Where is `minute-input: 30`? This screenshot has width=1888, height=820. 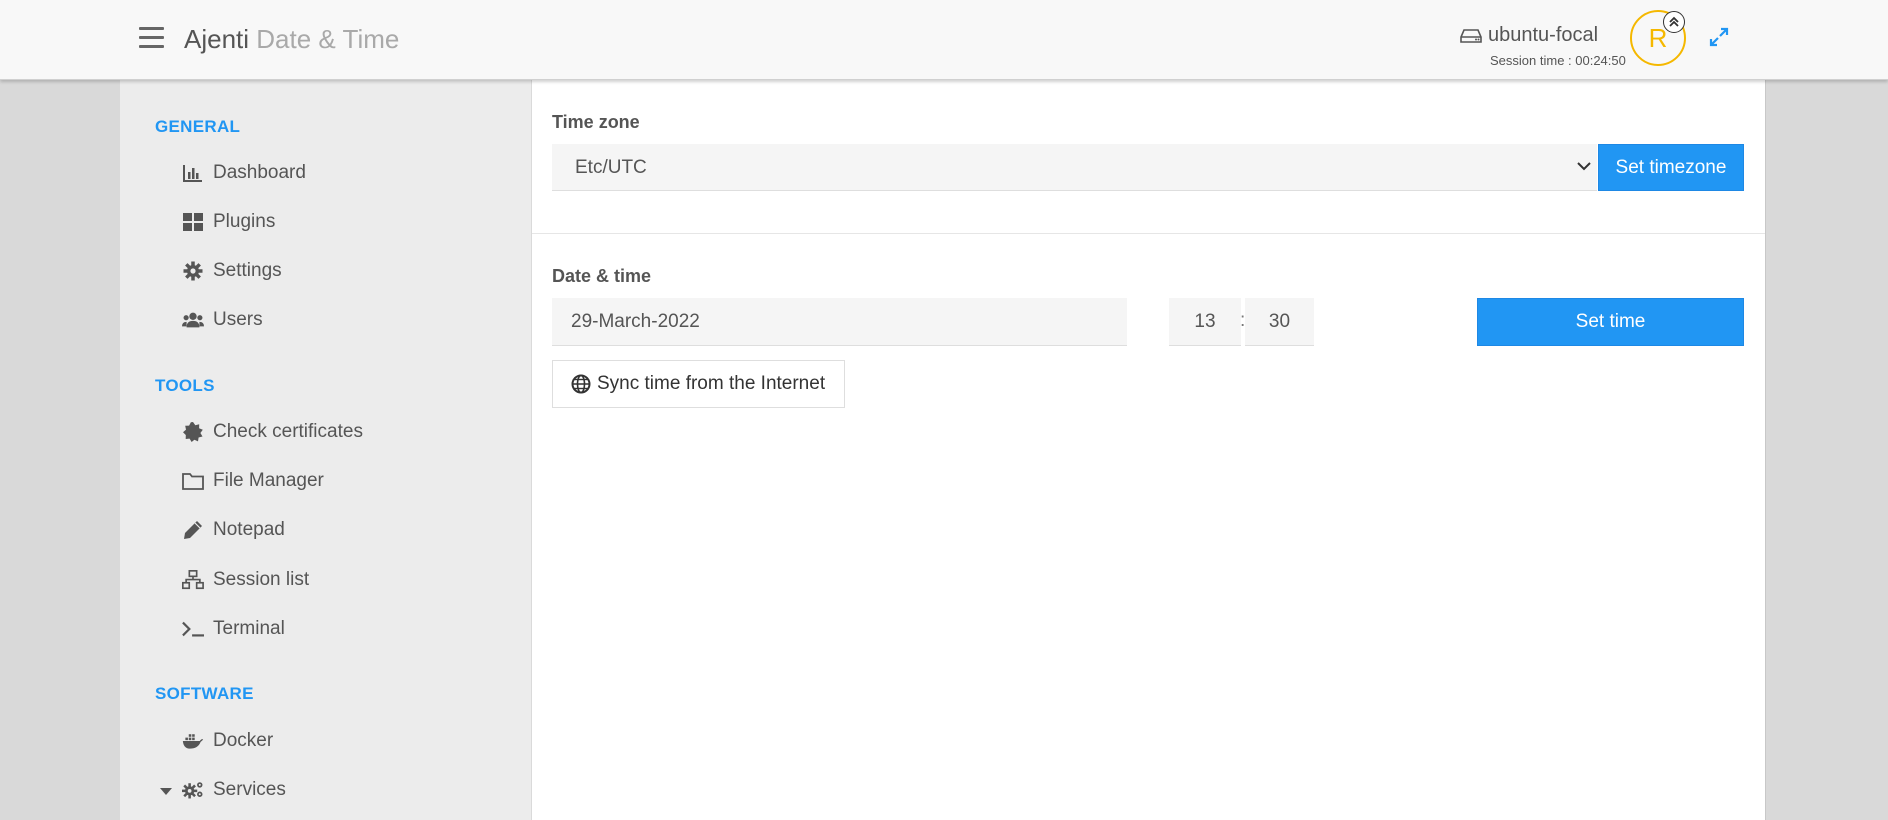
minute-input: 30 is located at coordinates (1279, 322).